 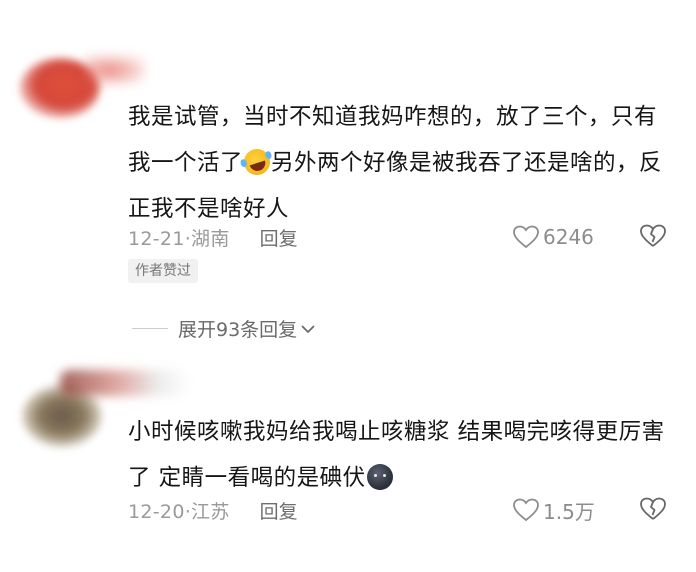 What do you see at coordinates (379, 477) in the screenshot?
I see `dark-face-emoji-icon` at bounding box center [379, 477].